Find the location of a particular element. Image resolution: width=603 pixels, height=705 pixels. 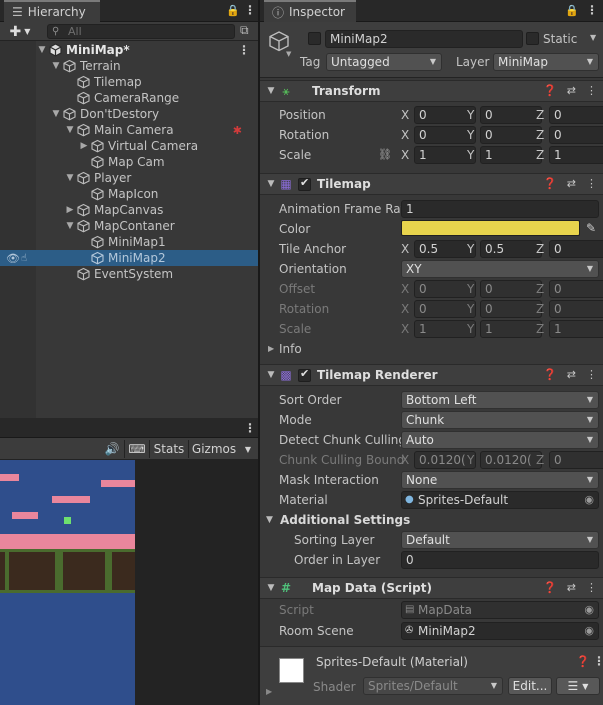

material-field: ● Sprites-Default ◉ is located at coordinates (500, 500).